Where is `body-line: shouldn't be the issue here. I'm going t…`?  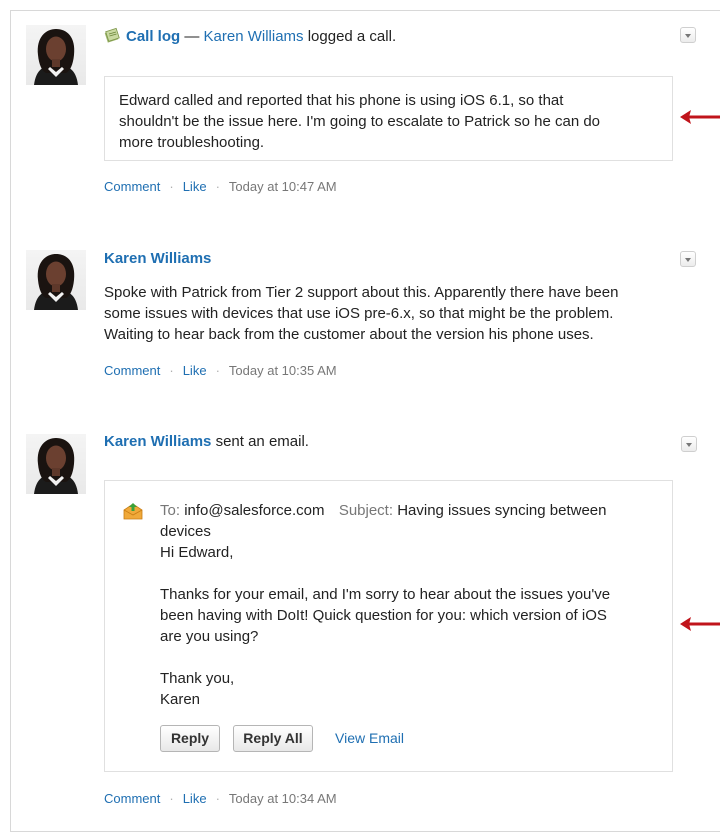 body-line: shouldn't be the issue here. I'm going t… is located at coordinates (360, 121).